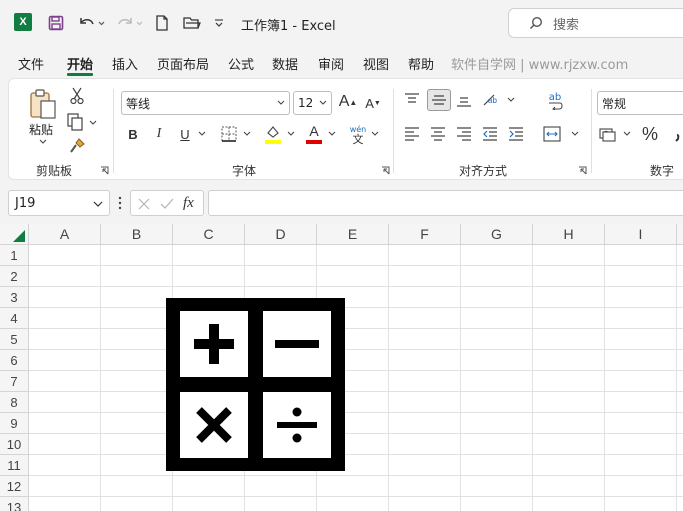 The height and width of the screenshot is (511, 683). Describe the element at coordinates (59, 203) in the screenshot. I see `name-box: J19` at that location.